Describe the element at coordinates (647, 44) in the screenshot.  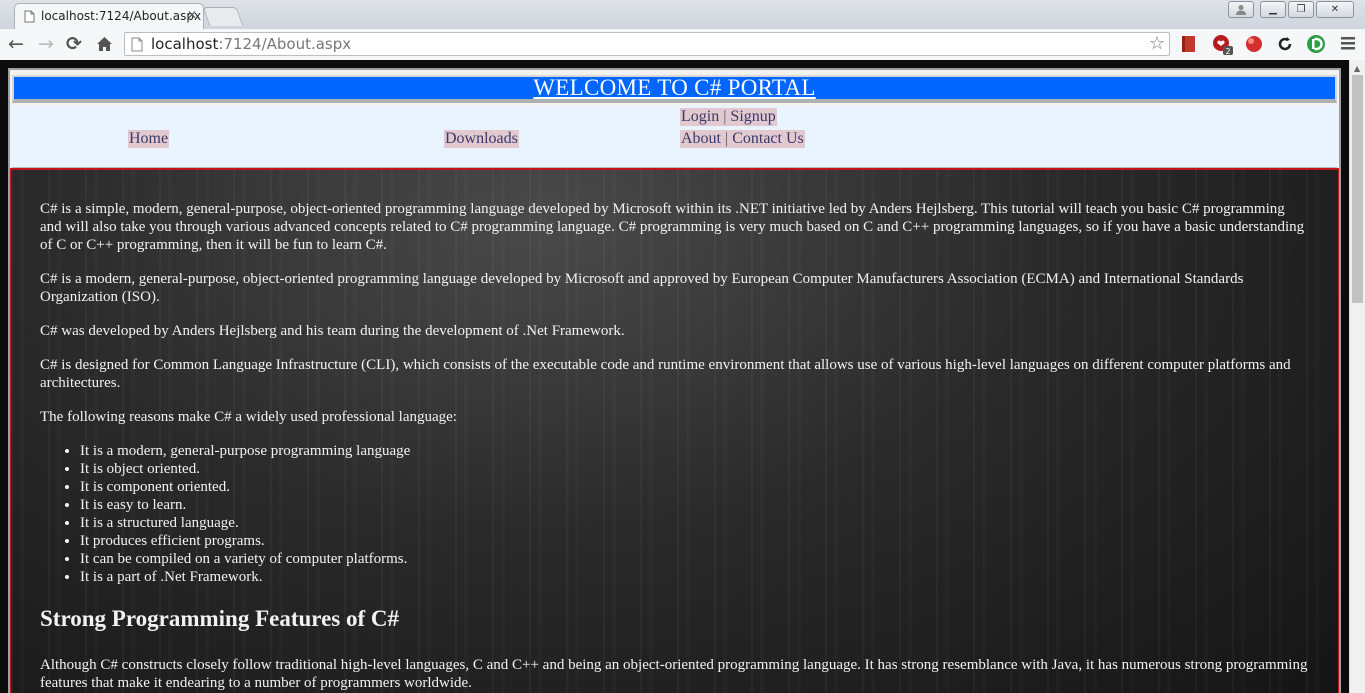
I see `address-bar: localhost:7124/About.aspx ☆` at that location.